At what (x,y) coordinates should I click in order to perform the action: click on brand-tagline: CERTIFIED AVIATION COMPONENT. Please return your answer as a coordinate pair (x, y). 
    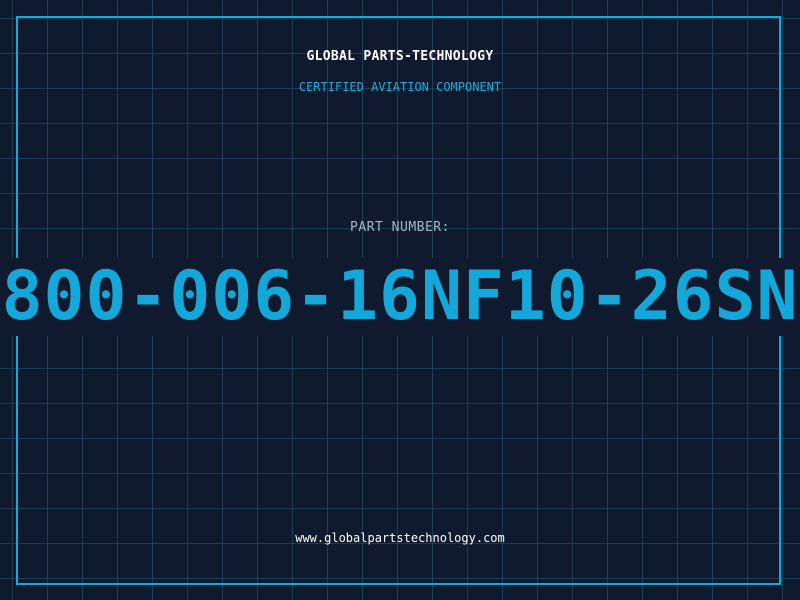
    Looking at the image, I should click on (400, 87).